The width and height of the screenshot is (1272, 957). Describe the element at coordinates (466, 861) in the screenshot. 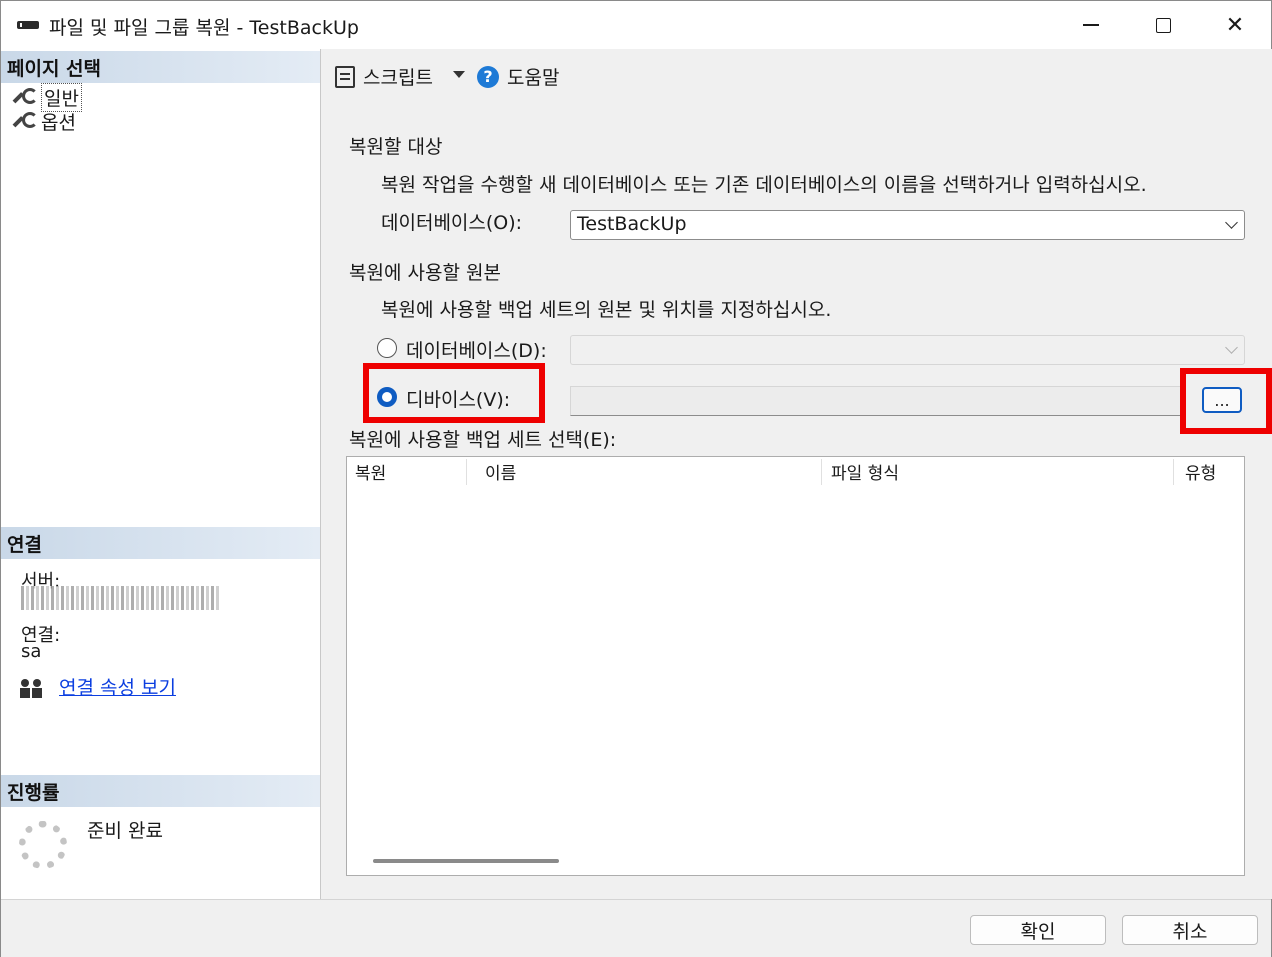

I see `horizontal-scrollbar` at that location.